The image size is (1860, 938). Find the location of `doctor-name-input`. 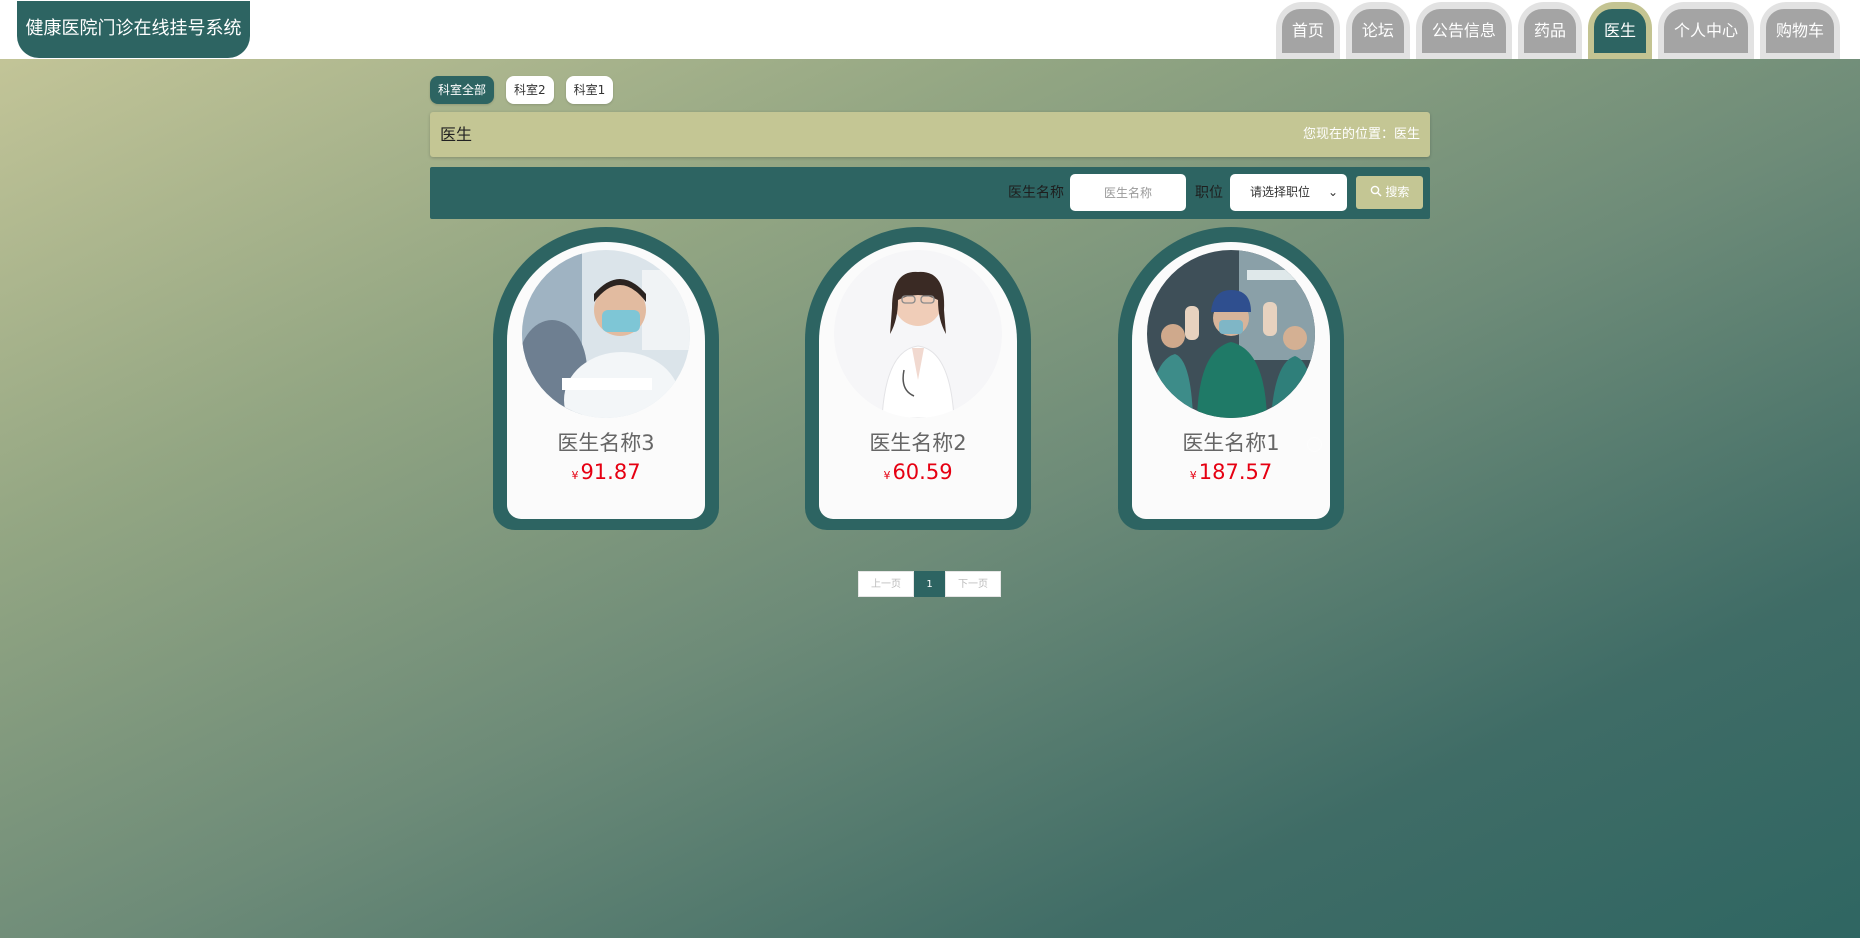

doctor-name-input is located at coordinates (1128, 192).